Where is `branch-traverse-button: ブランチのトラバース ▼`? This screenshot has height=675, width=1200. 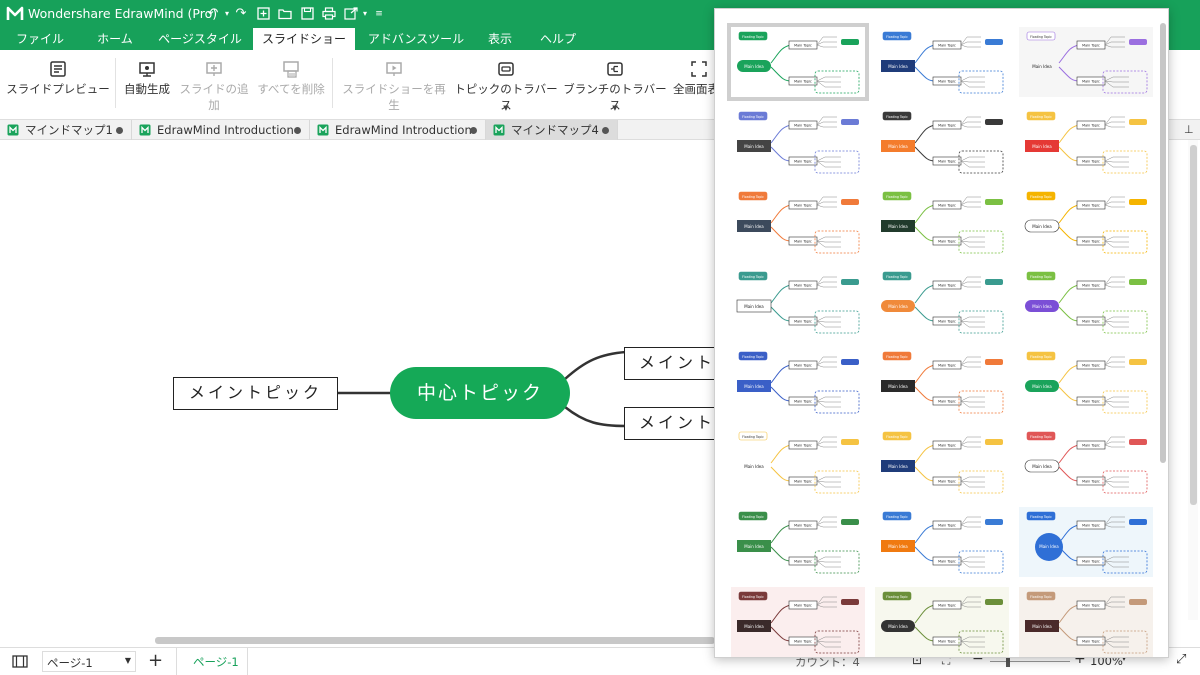
branch-traverse-button: ブランチのトラバース ▼ is located at coordinates (615, 84).